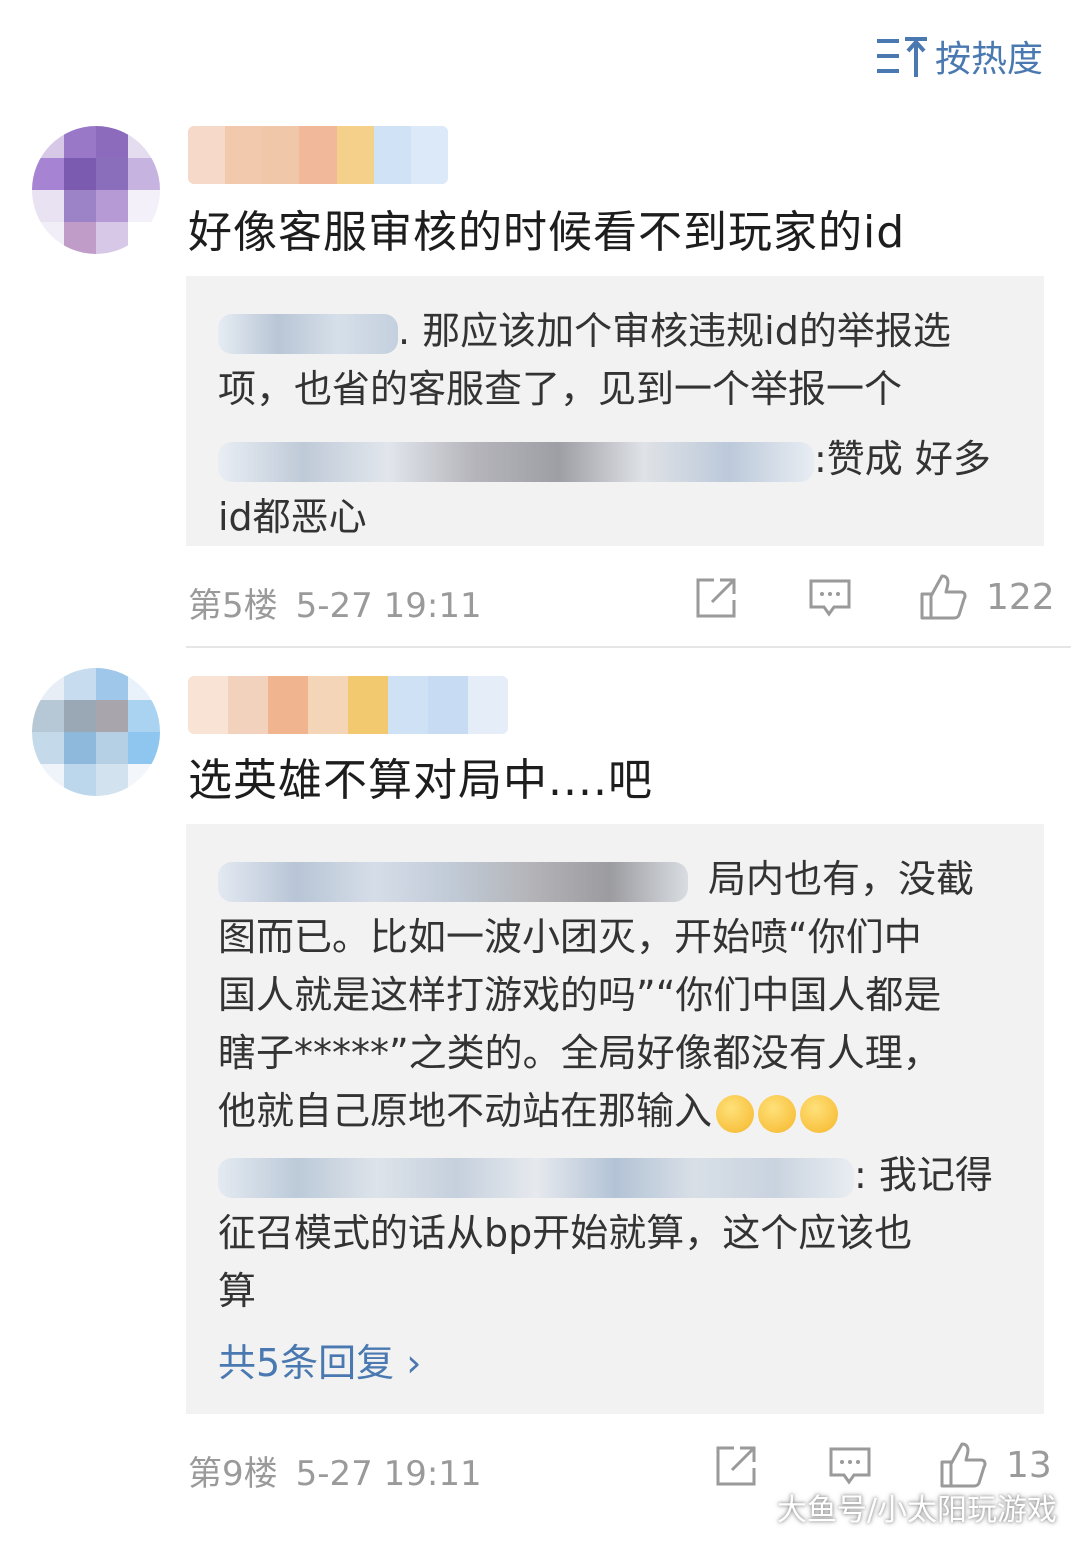  What do you see at coordinates (923, 1175) in the screenshot?
I see `reply-text-line: : 我记得` at bounding box center [923, 1175].